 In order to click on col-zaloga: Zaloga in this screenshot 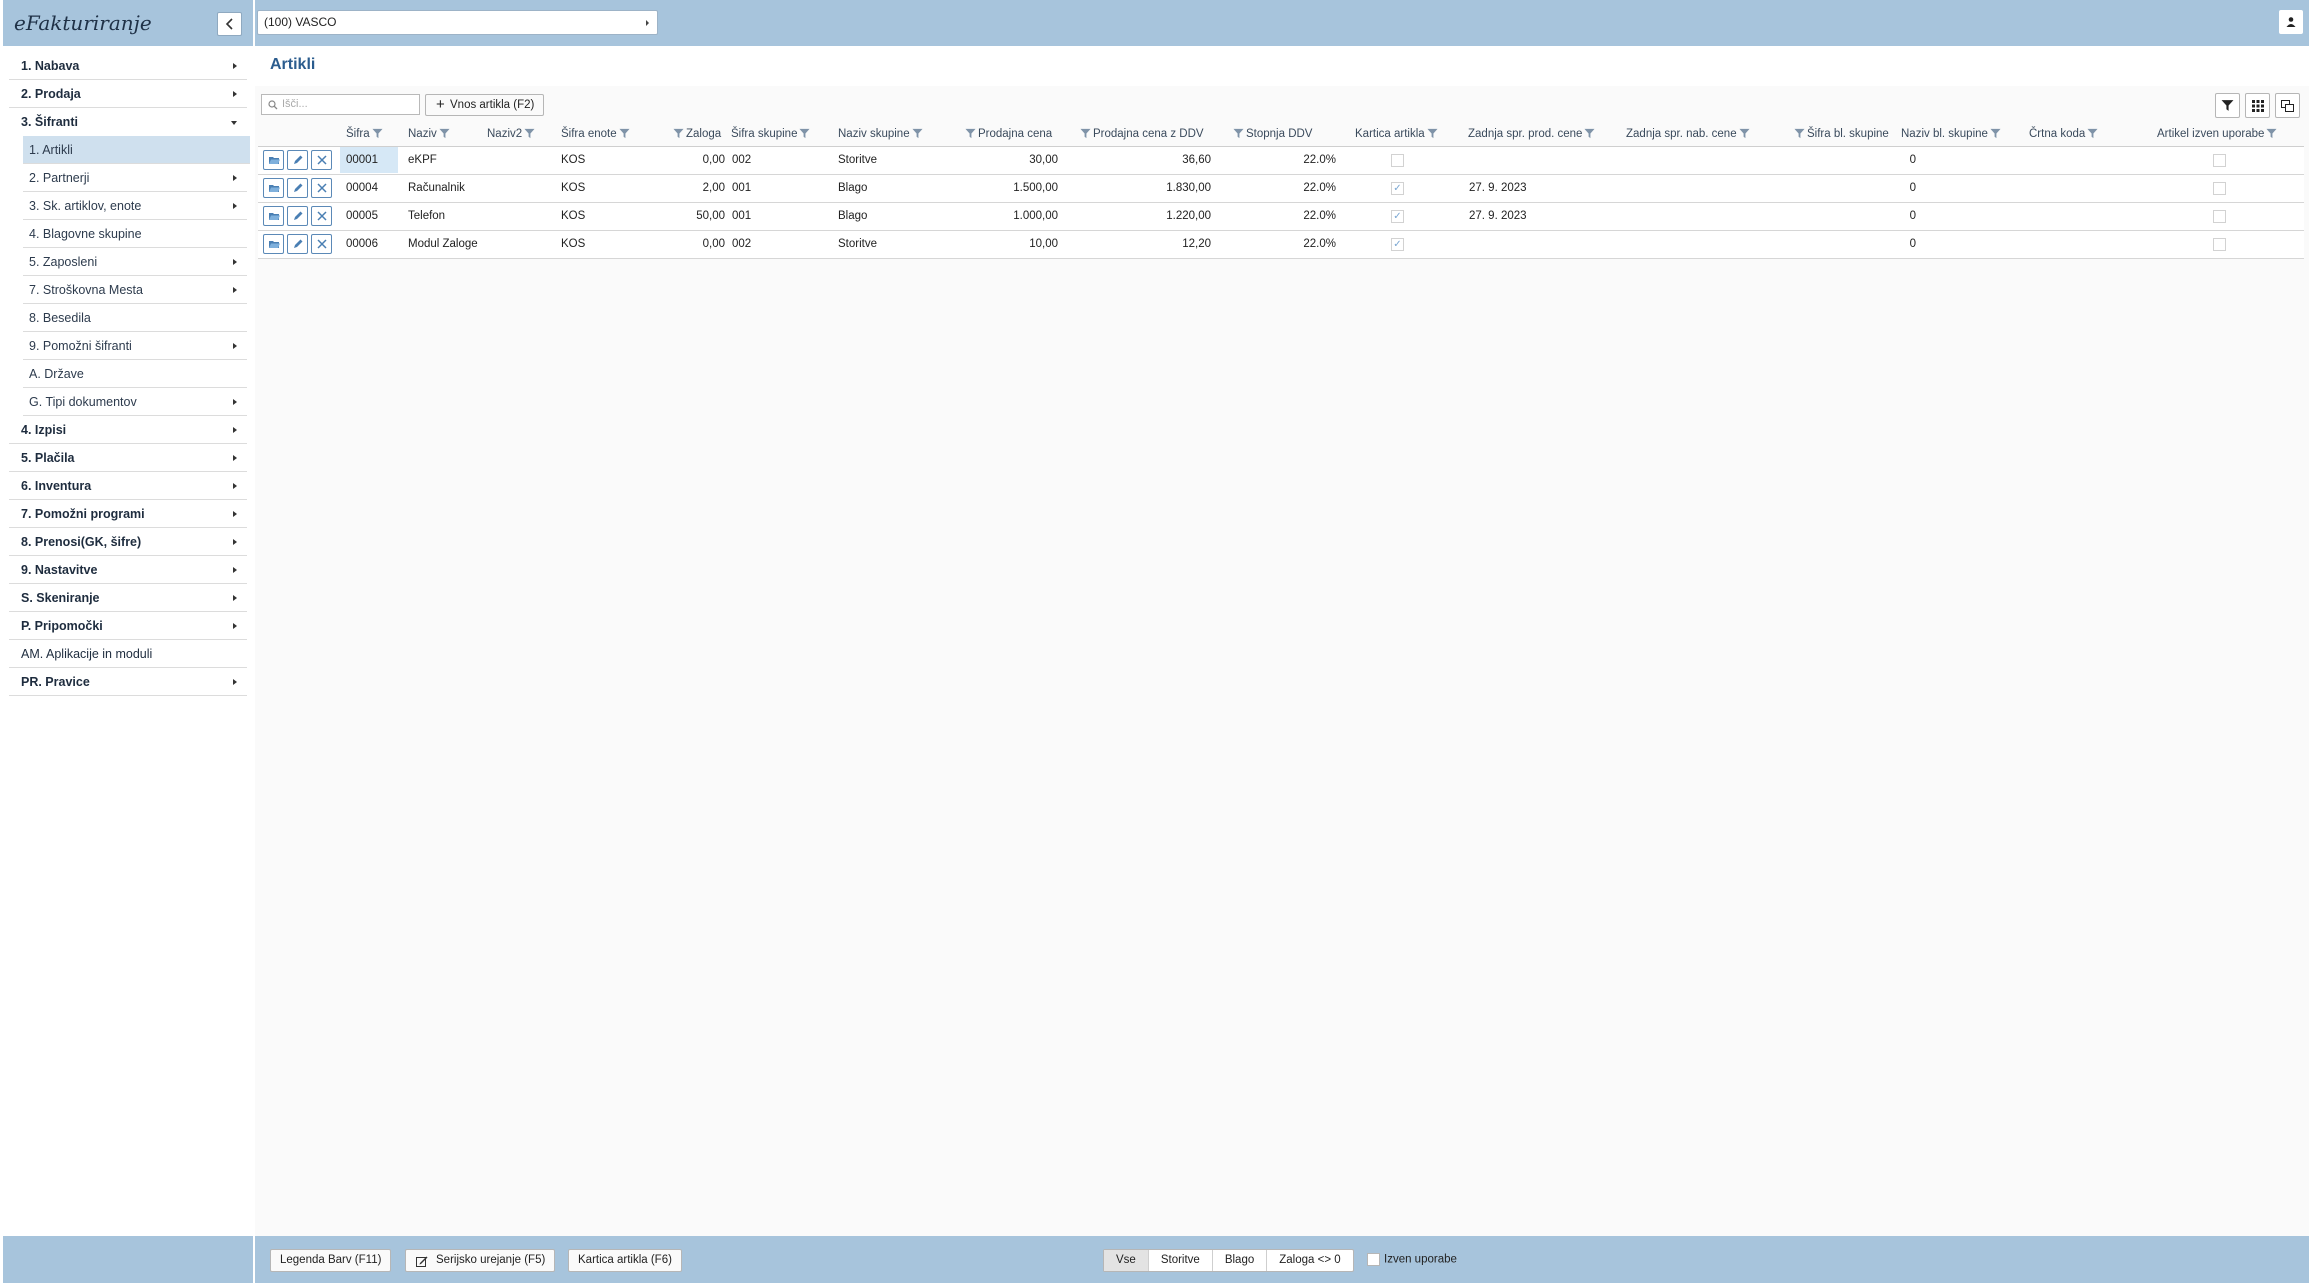, I will do `click(696, 134)`.